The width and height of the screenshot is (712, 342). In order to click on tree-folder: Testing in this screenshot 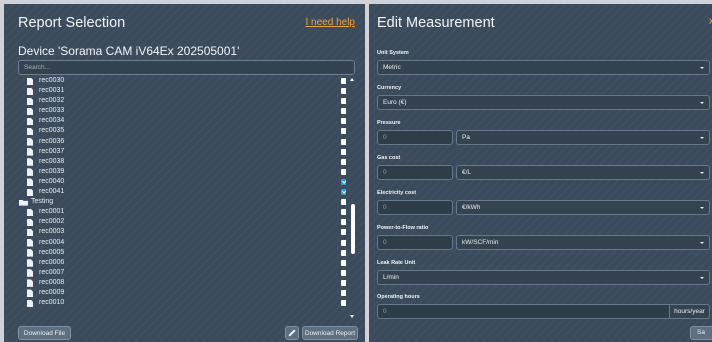, I will do `click(182, 202)`.